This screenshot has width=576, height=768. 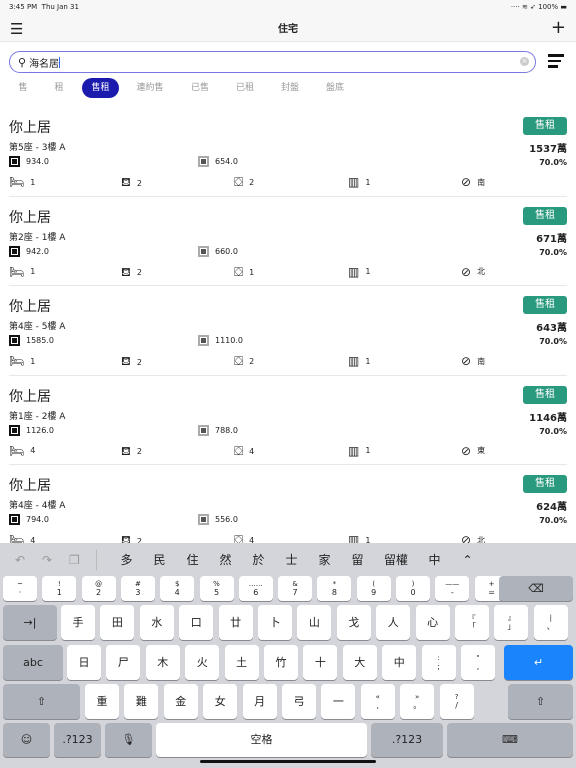 I want to click on key: »。, so click(x=417, y=701).